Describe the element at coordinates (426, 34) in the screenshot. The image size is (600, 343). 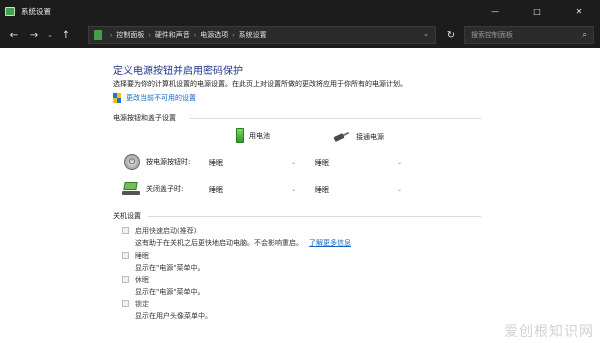
I see `address-dropdown-icon: ⌄` at that location.